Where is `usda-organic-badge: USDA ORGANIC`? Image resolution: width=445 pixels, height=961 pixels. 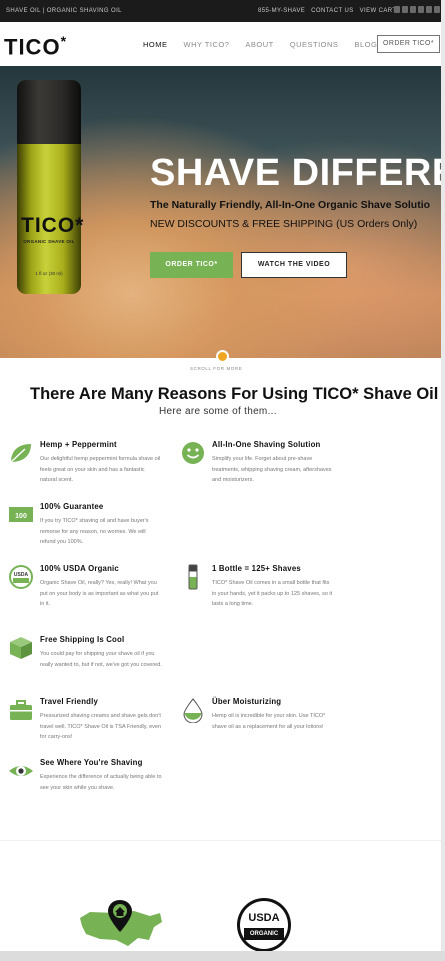
usda-organic-badge: USDA ORGANIC is located at coordinates (264, 925).